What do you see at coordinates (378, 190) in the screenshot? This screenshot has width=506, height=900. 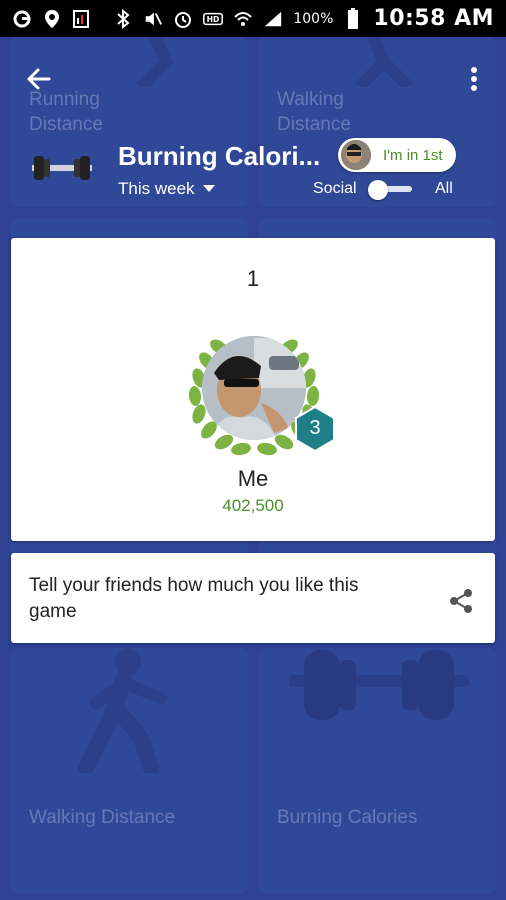 I see `toggle-knob` at bounding box center [378, 190].